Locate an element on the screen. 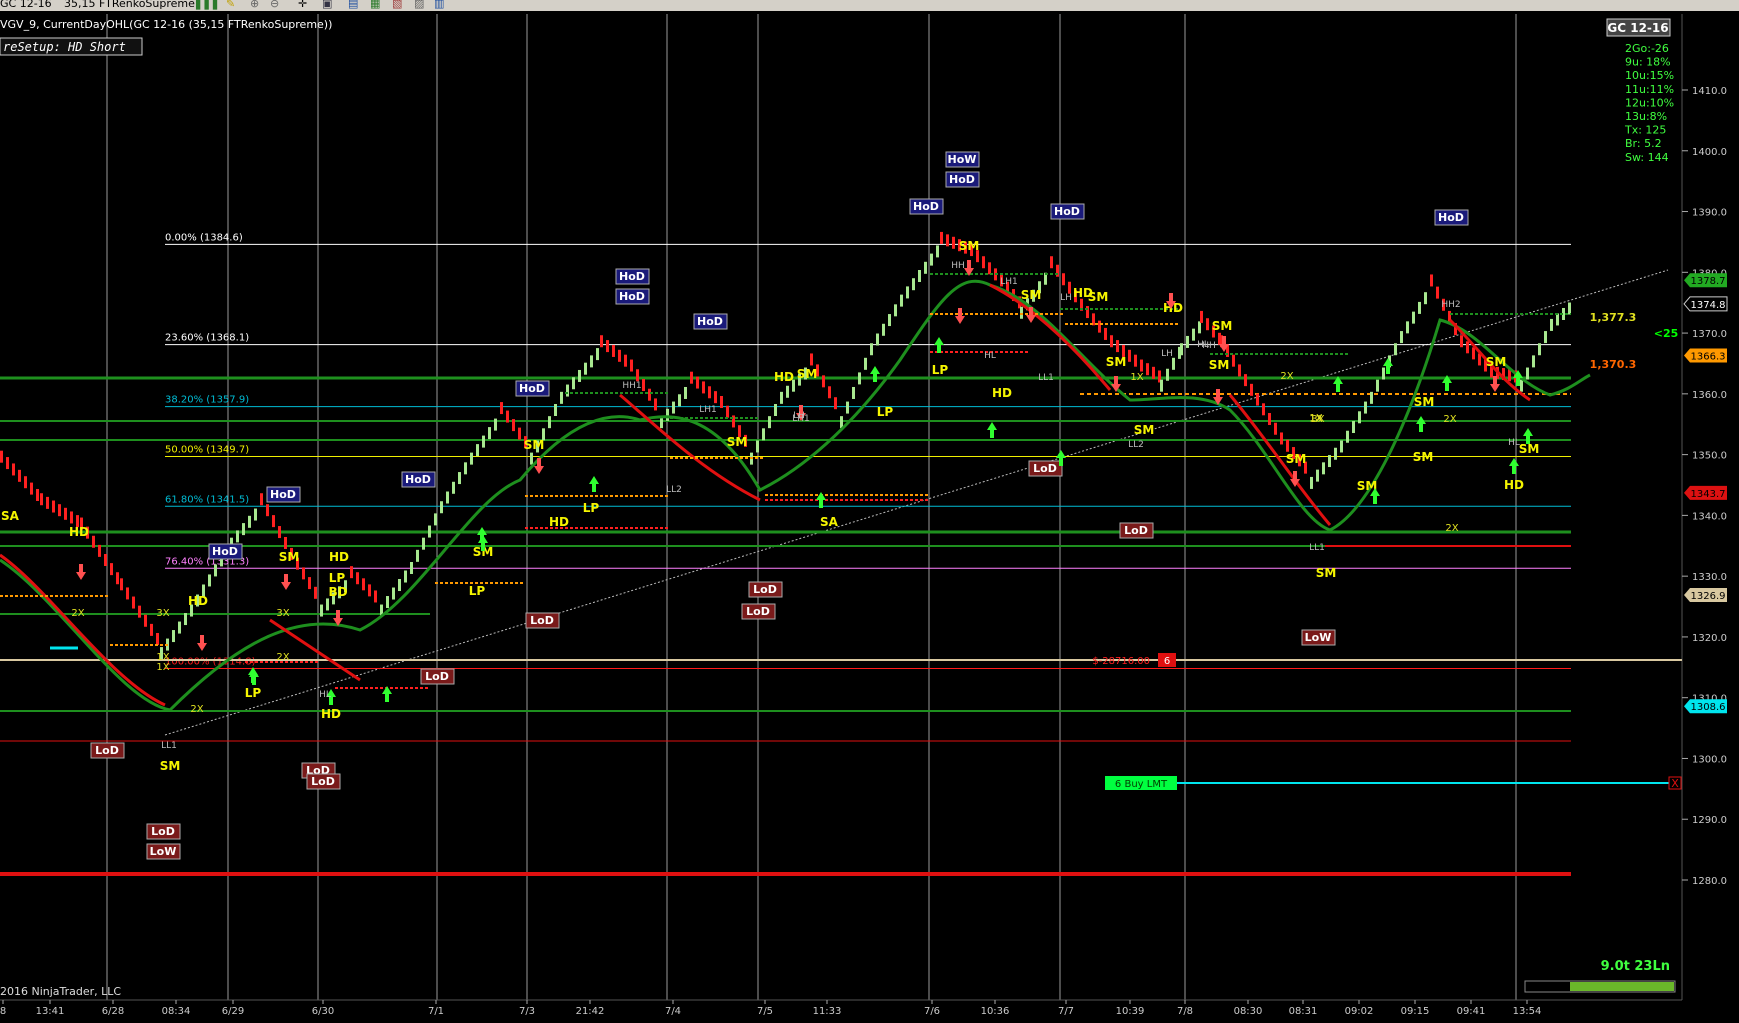 The image size is (1739, 1023). time-tick-label: 6/30 is located at coordinates (323, 1011).